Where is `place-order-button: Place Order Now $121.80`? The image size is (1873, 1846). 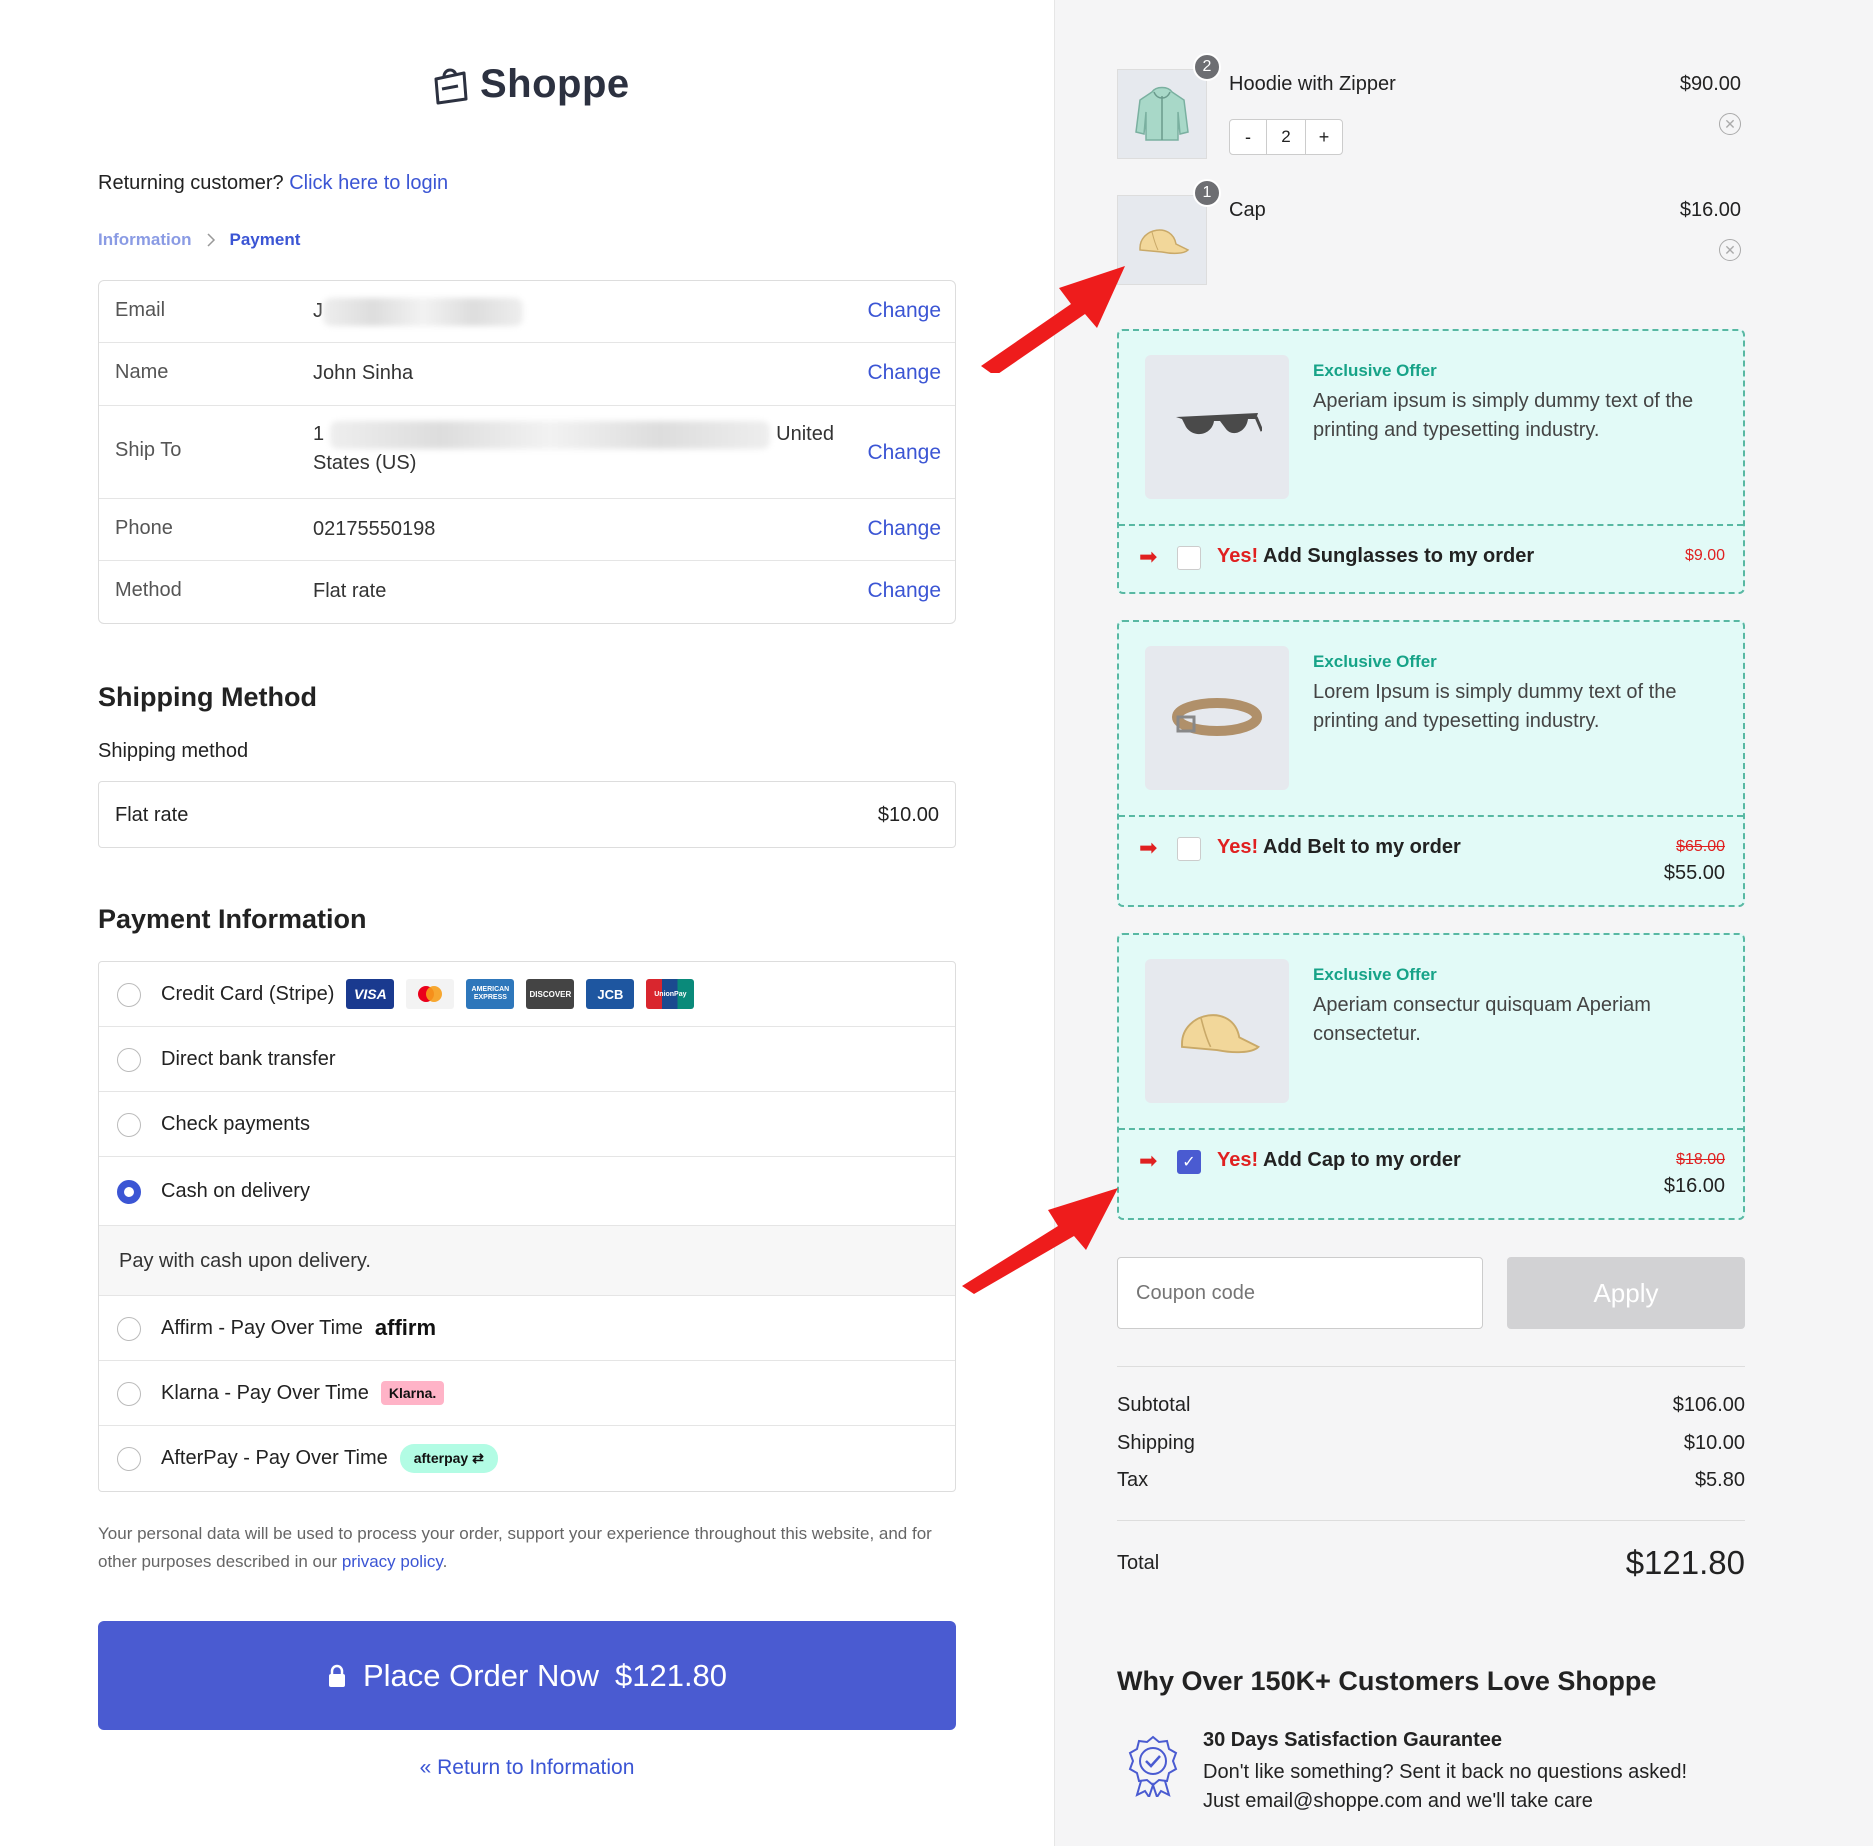
place-order-button: Place Order Now $121.80 is located at coordinates (527, 1675).